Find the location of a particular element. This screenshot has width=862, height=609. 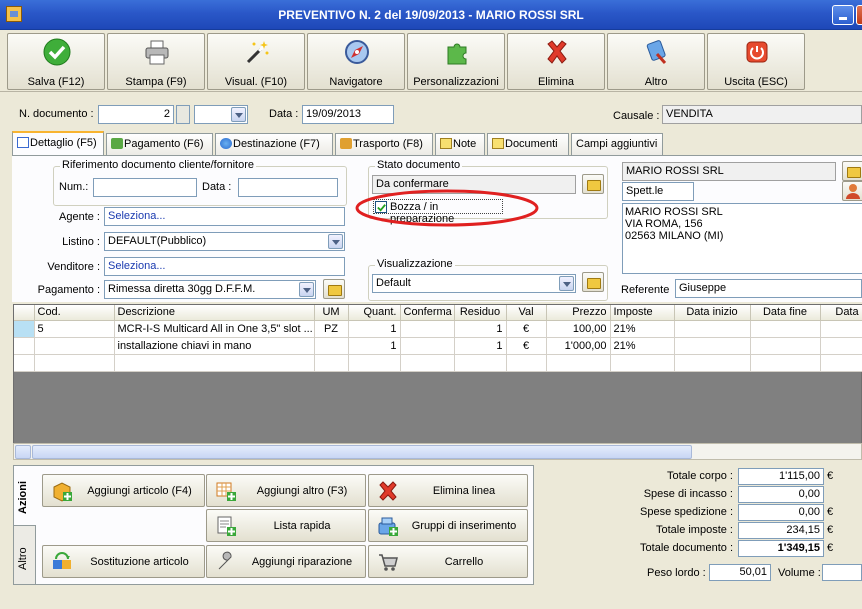

date-field: 19/09/2013 is located at coordinates (348, 114).